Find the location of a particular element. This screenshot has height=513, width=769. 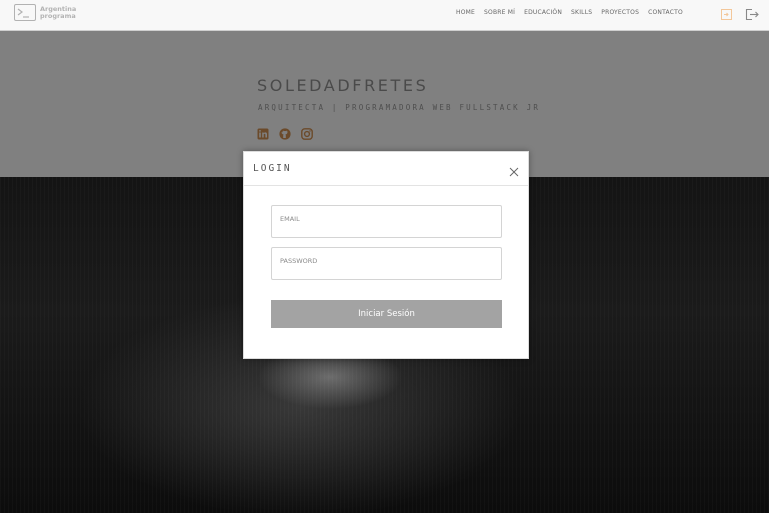

logo-line-2: programa is located at coordinates (58, 15).